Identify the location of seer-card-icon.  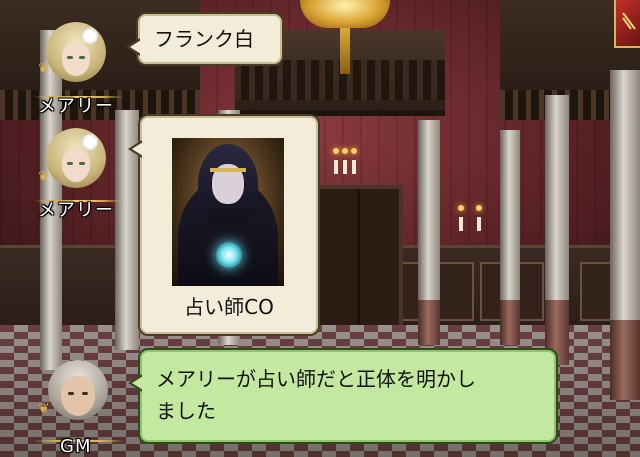
(228, 212).